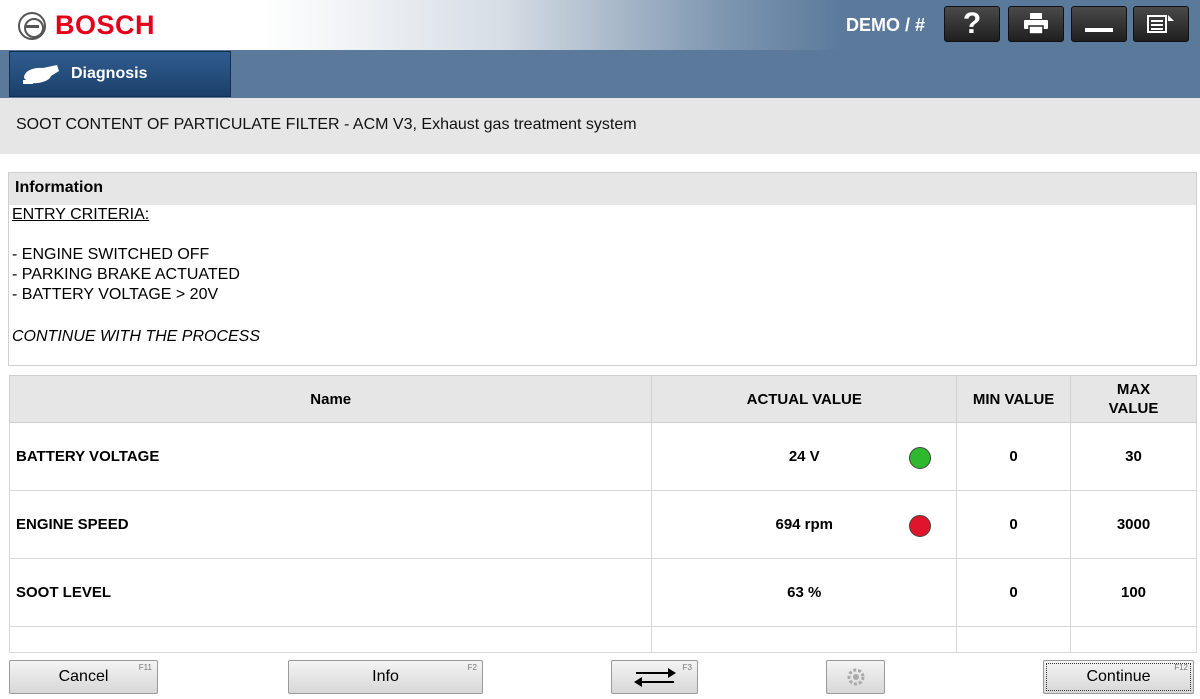 The height and width of the screenshot is (699, 1200). I want to click on instruction-text: CONTINUE WITH THE PROCESS, so click(136, 336).